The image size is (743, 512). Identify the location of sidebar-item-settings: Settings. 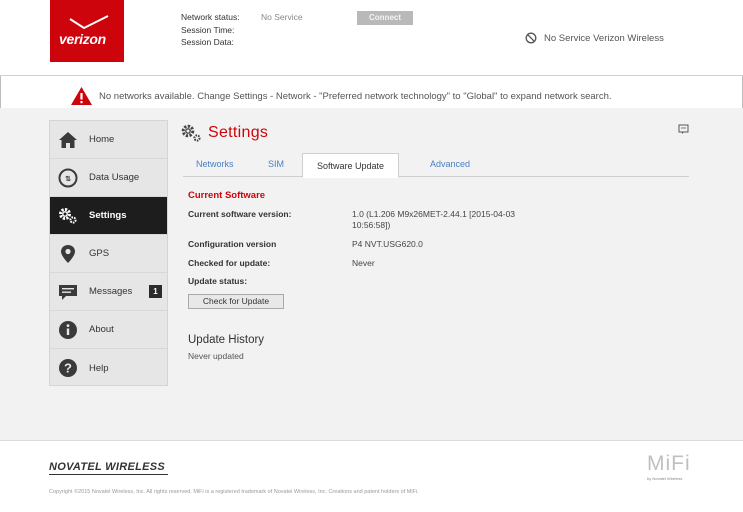
(108, 216).